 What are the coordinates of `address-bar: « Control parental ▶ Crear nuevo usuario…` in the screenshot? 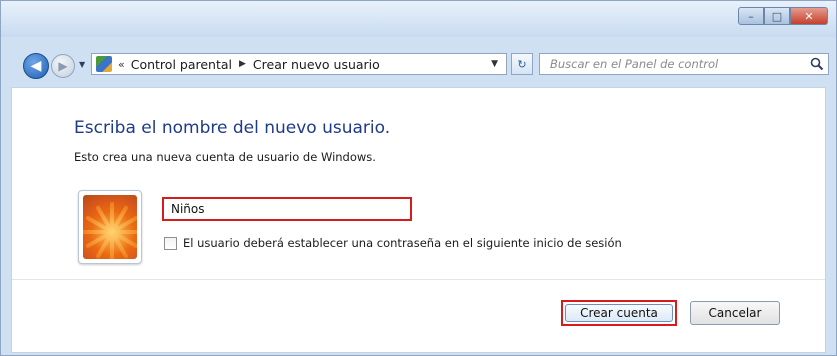 It's located at (299, 64).